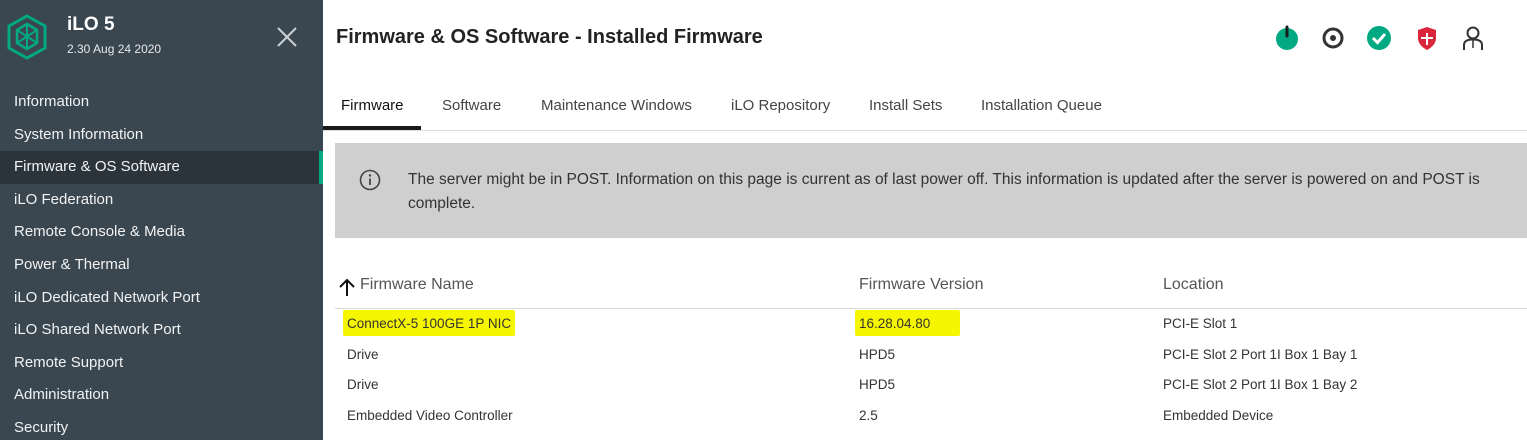  What do you see at coordinates (1260, 354) in the screenshot?
I see `location-cell: PCI-E Slot 2 Port 1I Box 1 Bay 1` at bounding box center [1260, 354].